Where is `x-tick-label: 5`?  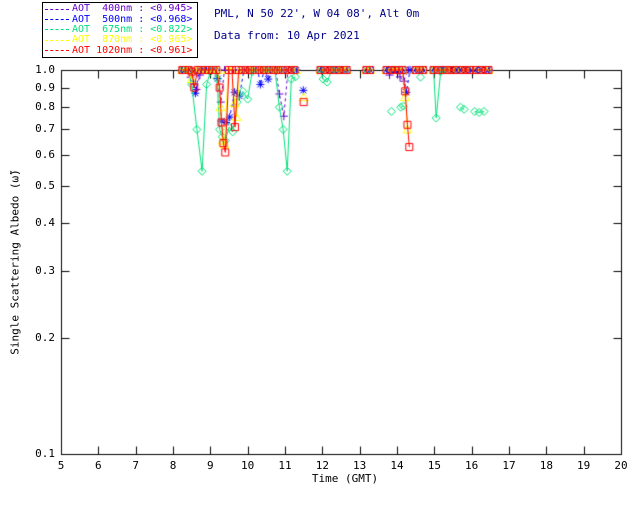
x-tick-label: 5 is located at coordinates (61, 465).